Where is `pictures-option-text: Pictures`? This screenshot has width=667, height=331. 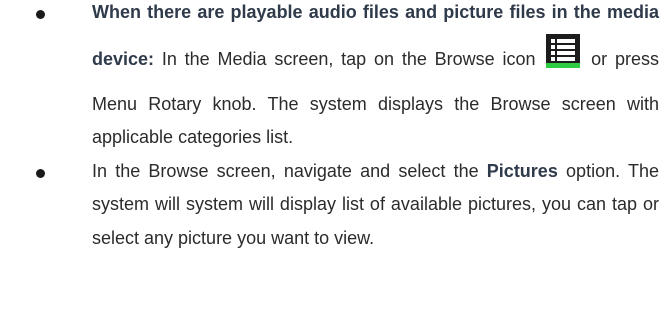 pictures-option-text: Pictures is located at coordinates (522, 170).